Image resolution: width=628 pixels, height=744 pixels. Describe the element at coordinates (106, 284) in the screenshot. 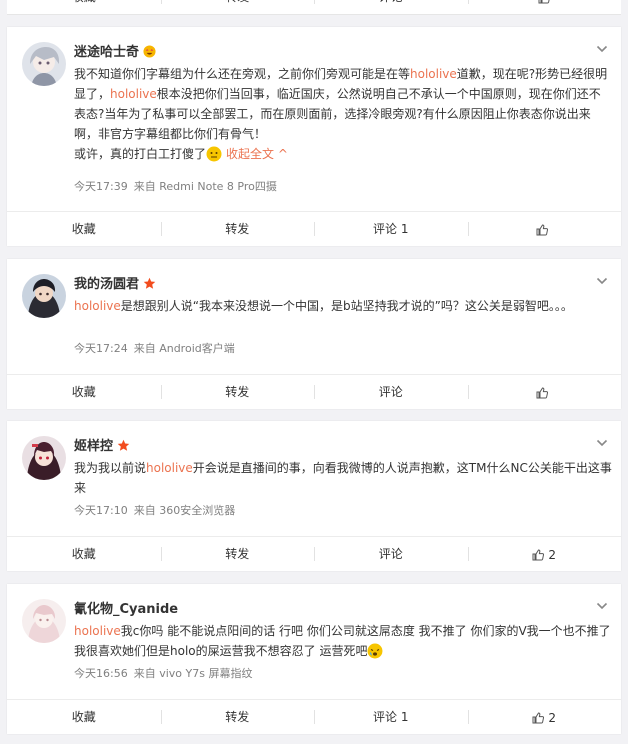

I see `username-text: 我的汤圆君` at that location.